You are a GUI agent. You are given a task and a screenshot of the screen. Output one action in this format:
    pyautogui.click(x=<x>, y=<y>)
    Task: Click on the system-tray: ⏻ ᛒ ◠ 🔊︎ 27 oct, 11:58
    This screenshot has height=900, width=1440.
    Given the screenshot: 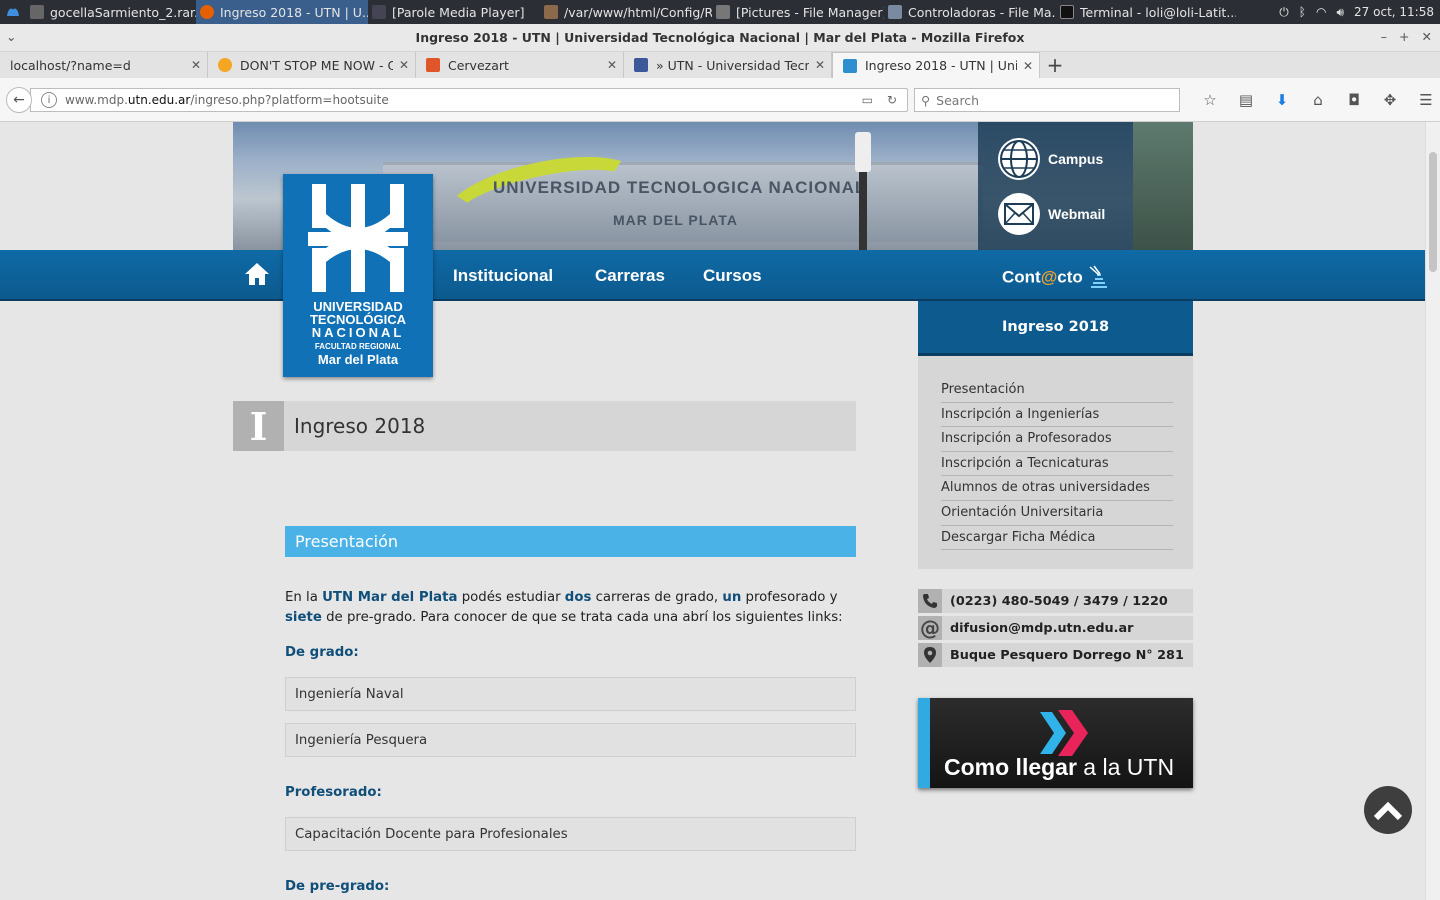 What is the action you would take?
    pyautogui.click(x=1359, y=12)
    